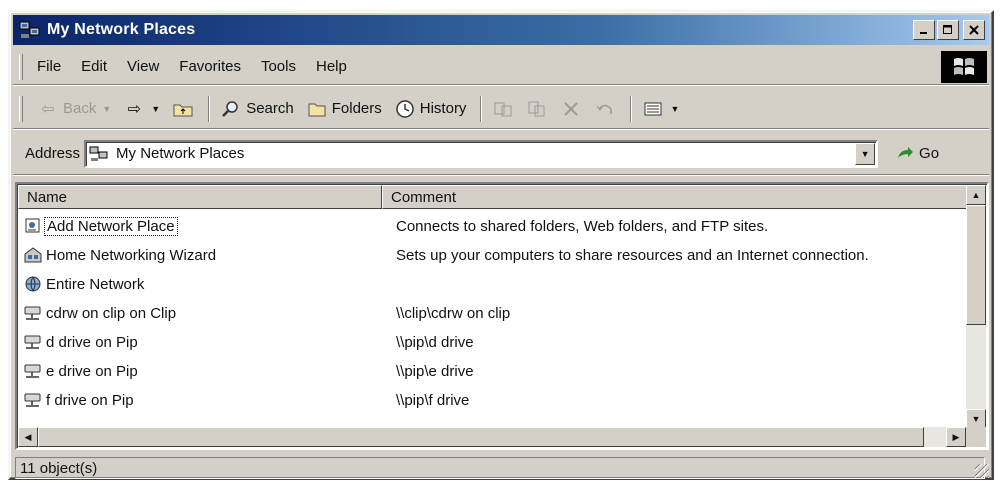 Image resolution: width=1001 pixels, height=483 pixels. What do you see at coordinates (33, 255) in the screenshot?
I see `home-network-wizard-icon` at bounding box center [33, 255].